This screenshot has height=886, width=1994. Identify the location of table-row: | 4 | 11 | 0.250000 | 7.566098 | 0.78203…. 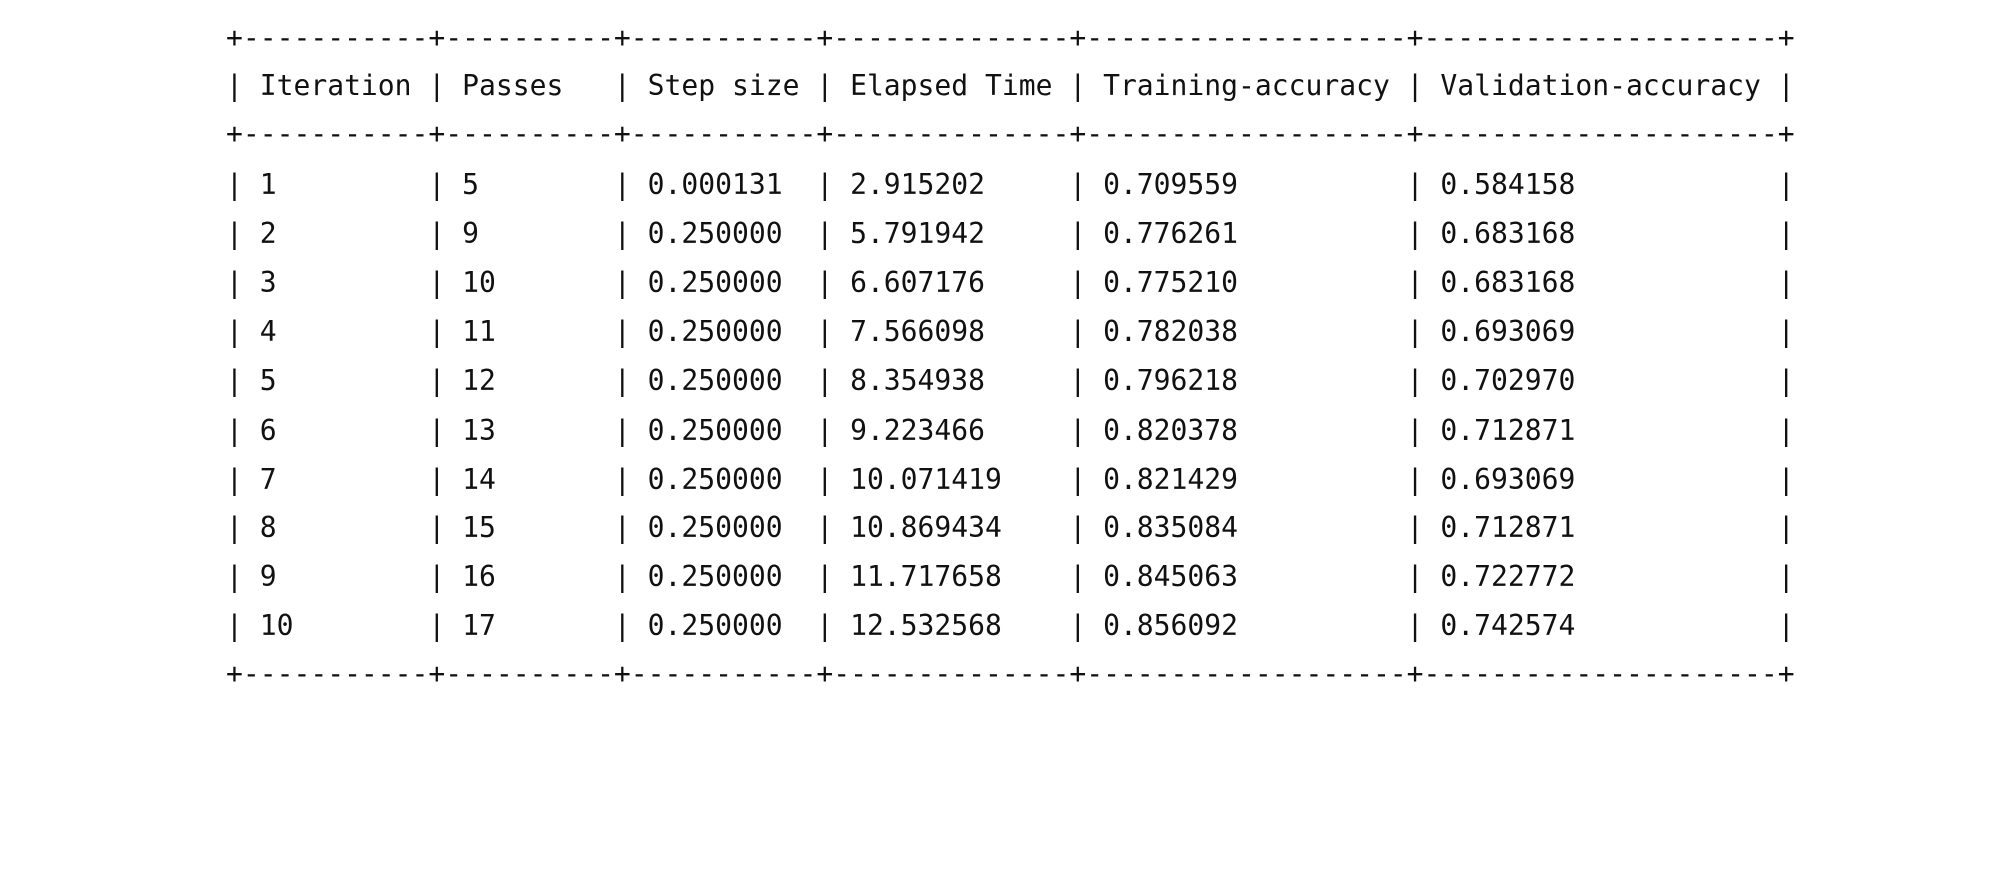
(1010, 331).